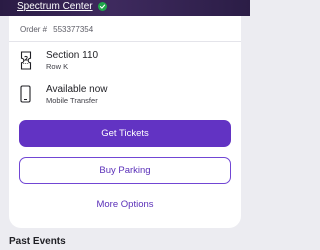 This screenshot has width=320, height=250. I want to click on order-label: Order #, so click(34, 29).